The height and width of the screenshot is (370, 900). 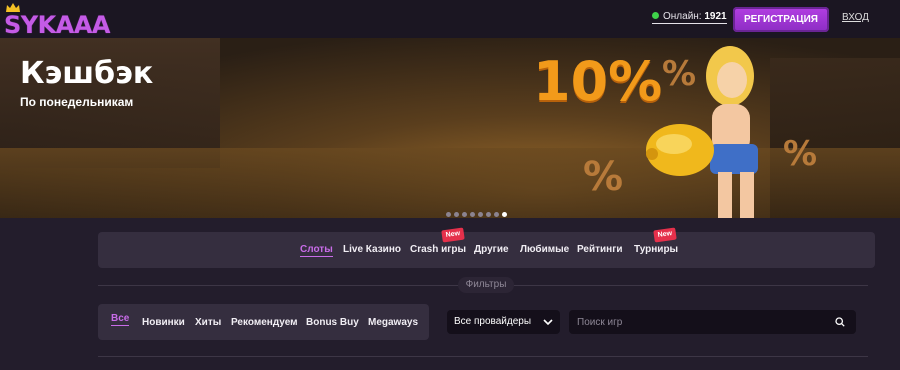 I want to click on category-tab-ratings: Рейтинги, so click(x=600, y=249).